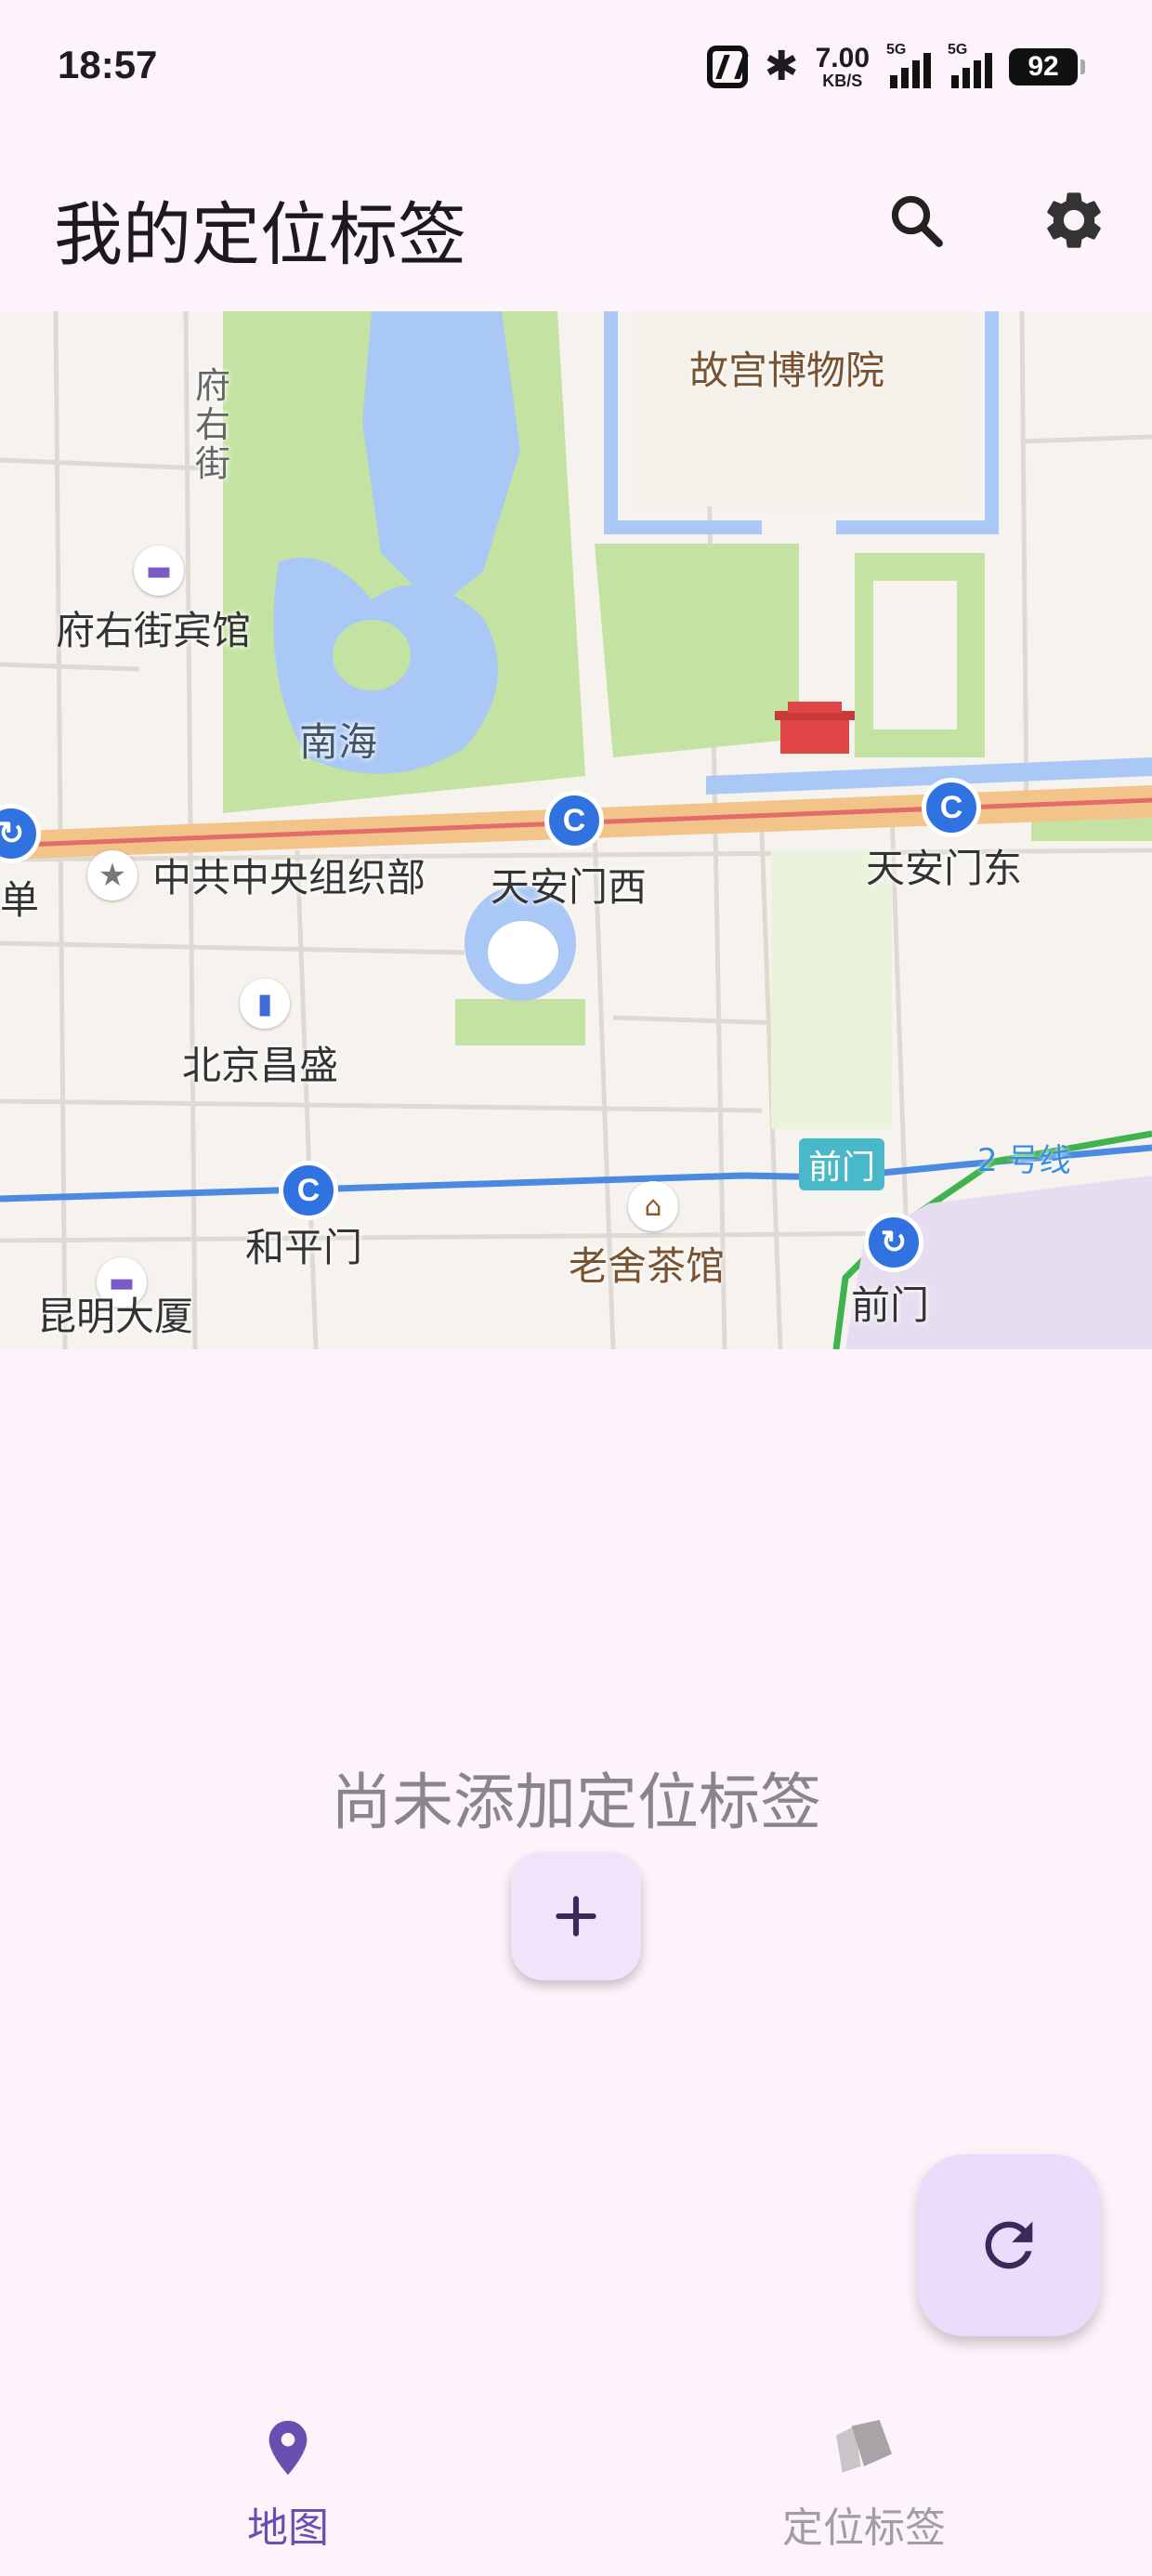  Describe the element at coordinates (576, 1802) in the screenshot. I see `empty-state-text: 尚未添加定位标签` at that location.